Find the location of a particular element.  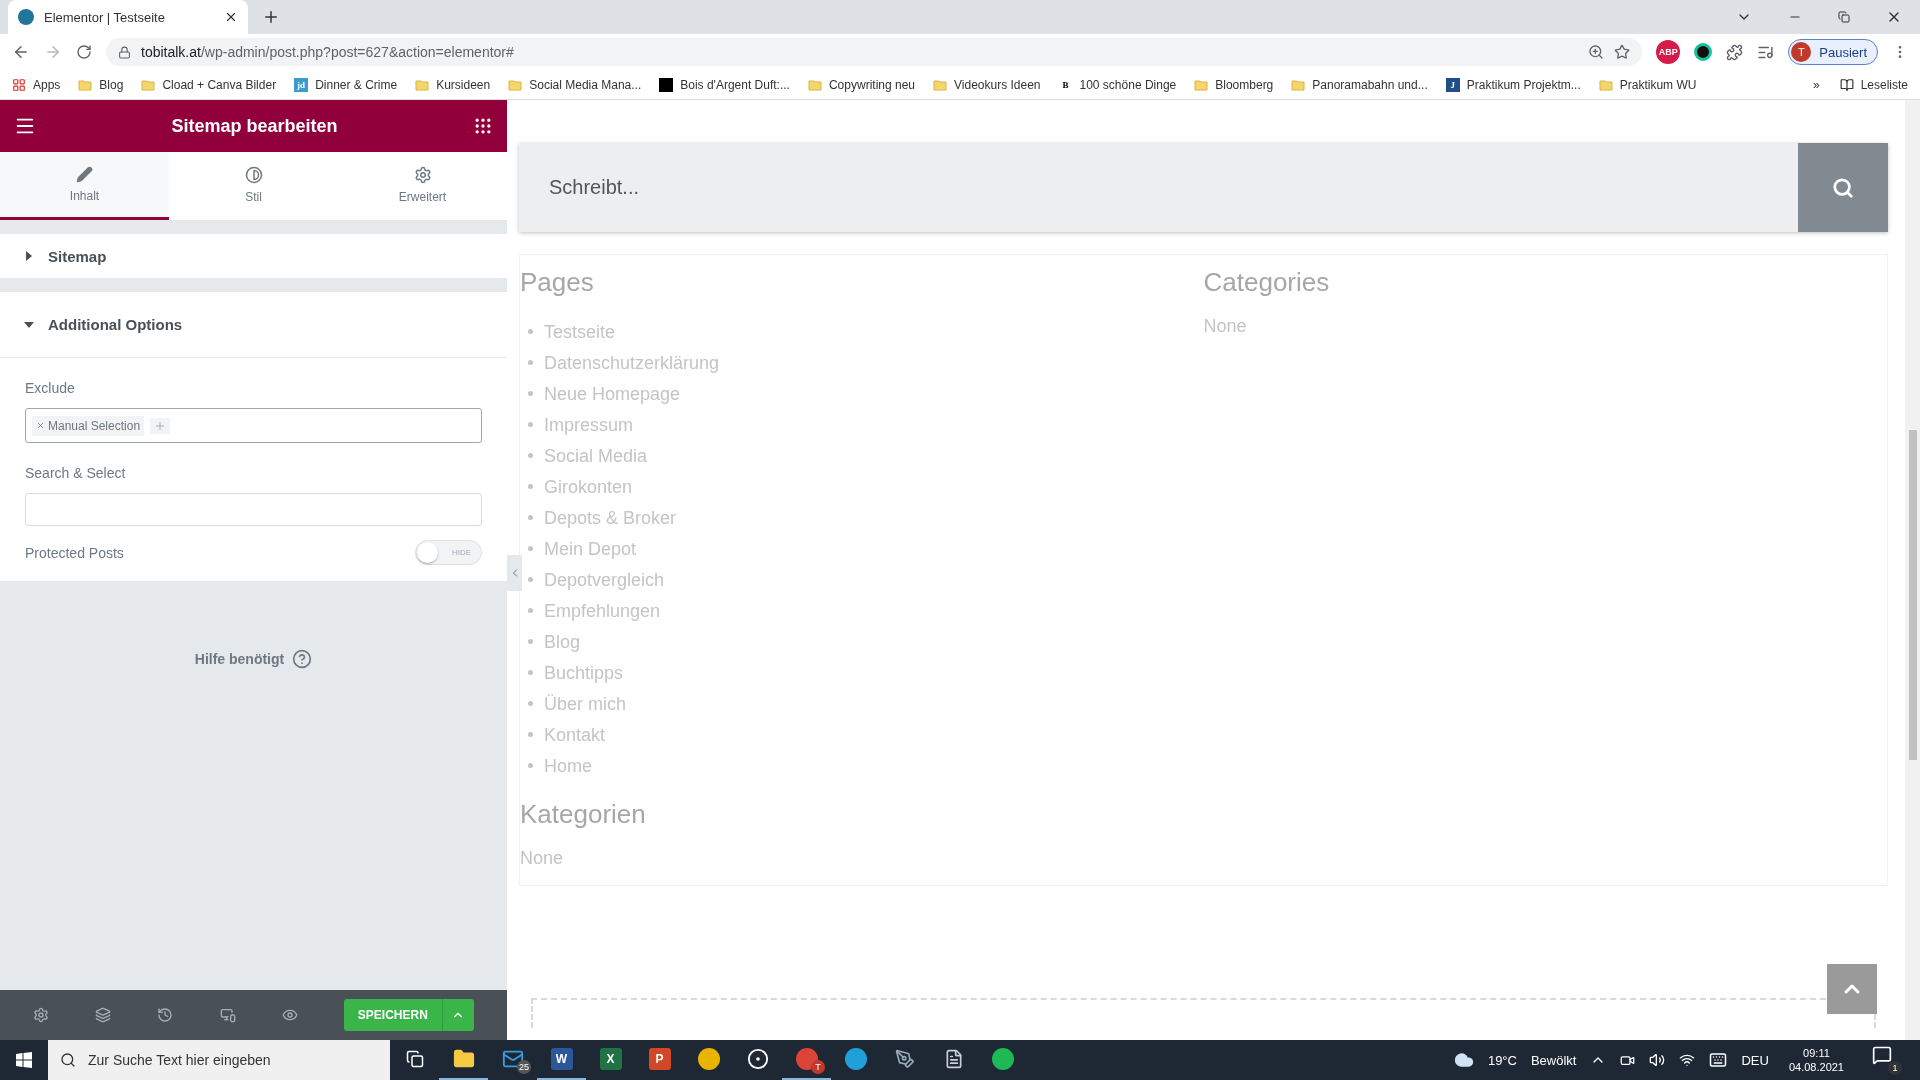

windows-logo-icon is located at coordinates (24, 1060).